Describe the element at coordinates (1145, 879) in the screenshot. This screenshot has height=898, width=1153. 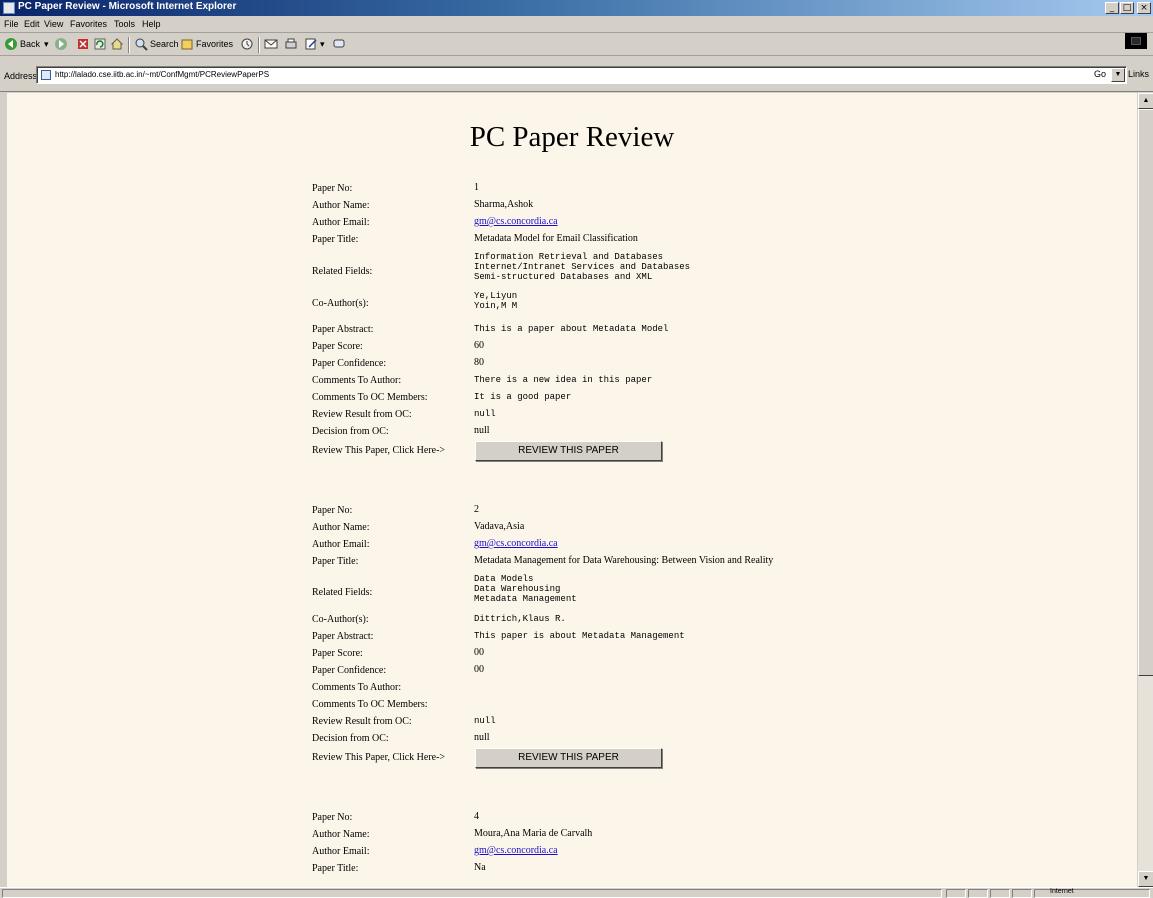
I see `scroll-down-icon: ▼` at that location.